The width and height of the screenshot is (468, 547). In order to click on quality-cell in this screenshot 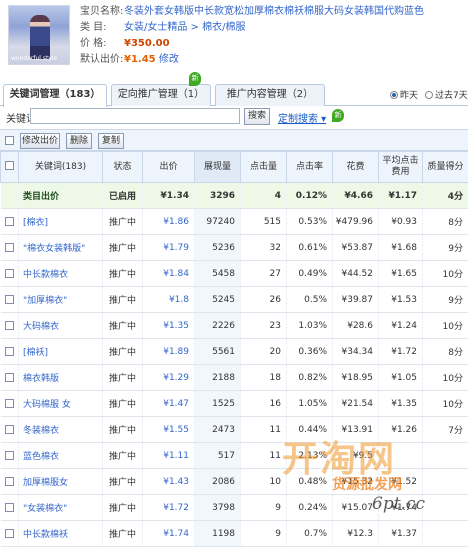, I will do `click(445, 456)`.